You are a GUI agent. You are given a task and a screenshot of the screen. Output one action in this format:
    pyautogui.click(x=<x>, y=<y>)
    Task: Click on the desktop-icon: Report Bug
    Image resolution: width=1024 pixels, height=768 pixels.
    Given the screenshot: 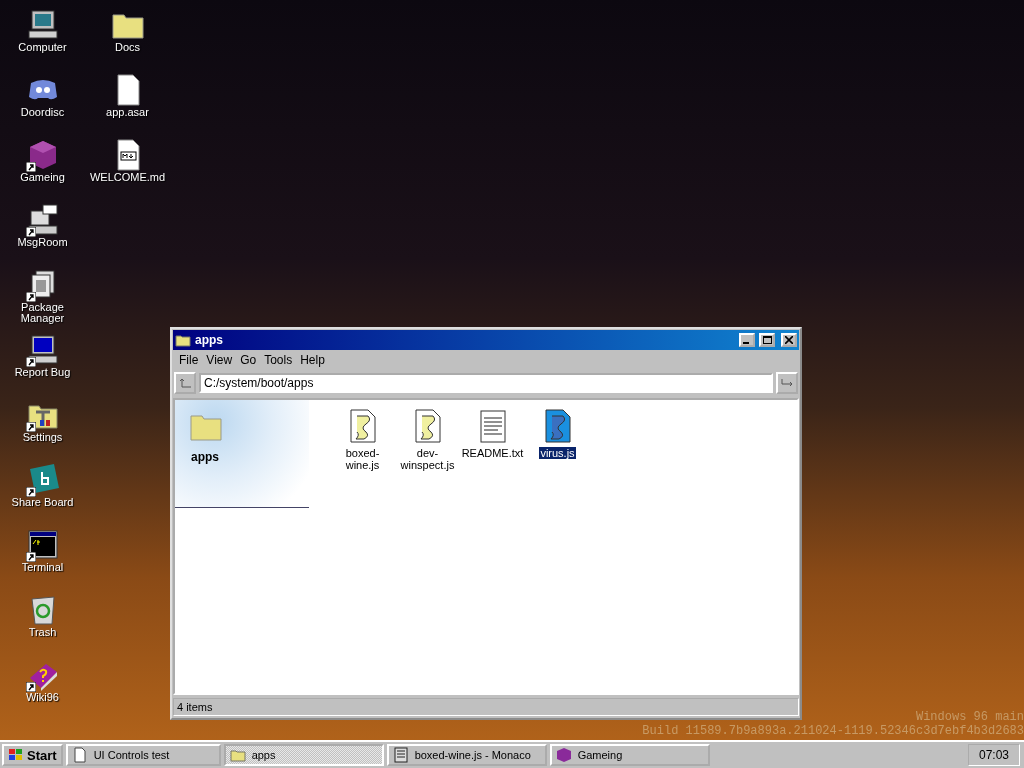 What is the action you would take?
    pyautogui.click(x=42, y=365)
    